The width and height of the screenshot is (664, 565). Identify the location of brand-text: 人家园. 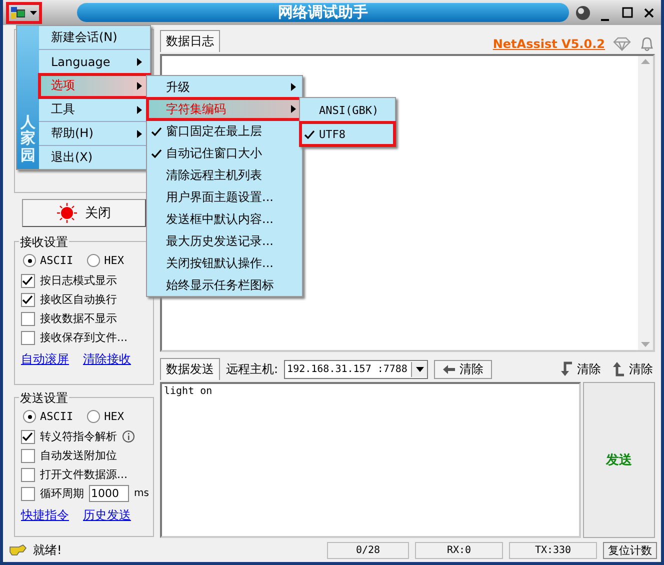
(28, 138).